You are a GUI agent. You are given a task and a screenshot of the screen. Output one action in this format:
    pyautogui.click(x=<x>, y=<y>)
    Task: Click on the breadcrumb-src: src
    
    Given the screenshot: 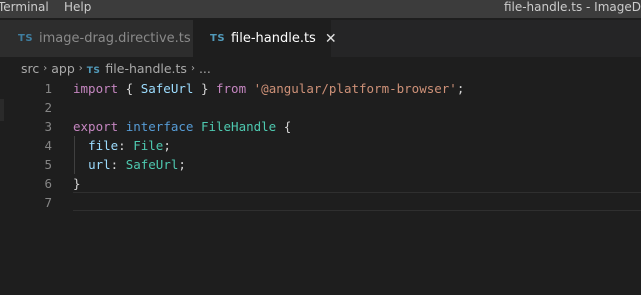 What is the action you would take?
    pyautogui.click(x=30, y=68)
    